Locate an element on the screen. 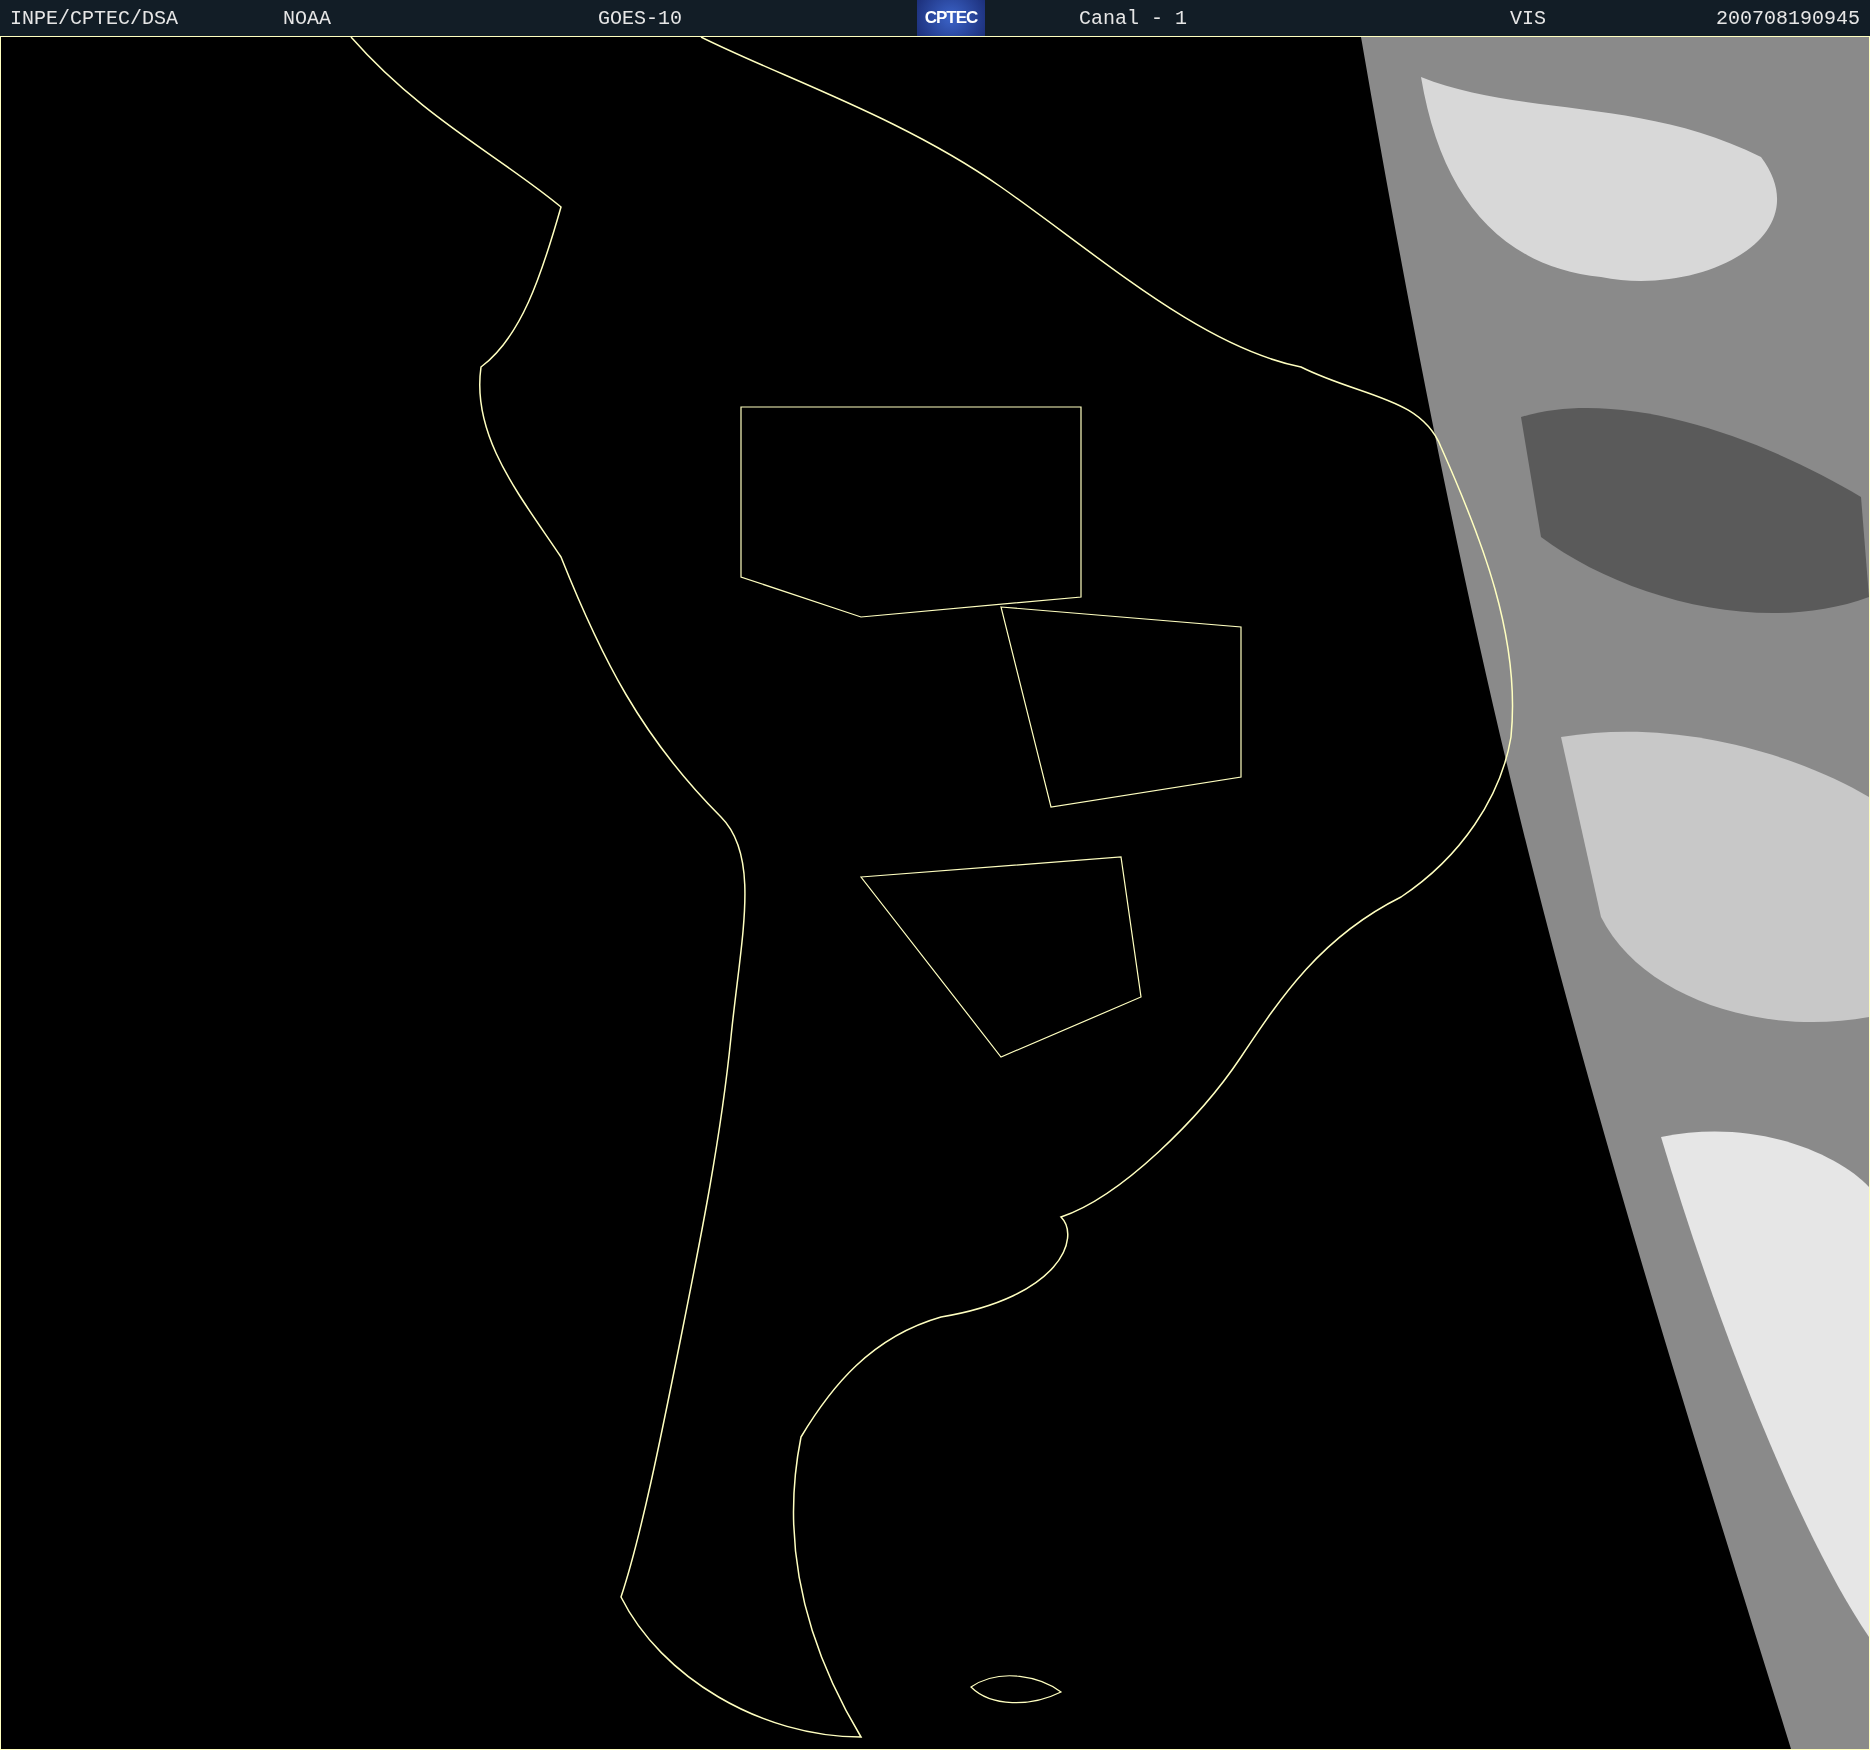  logo: CPTEC is located at coordinates (951, 18).